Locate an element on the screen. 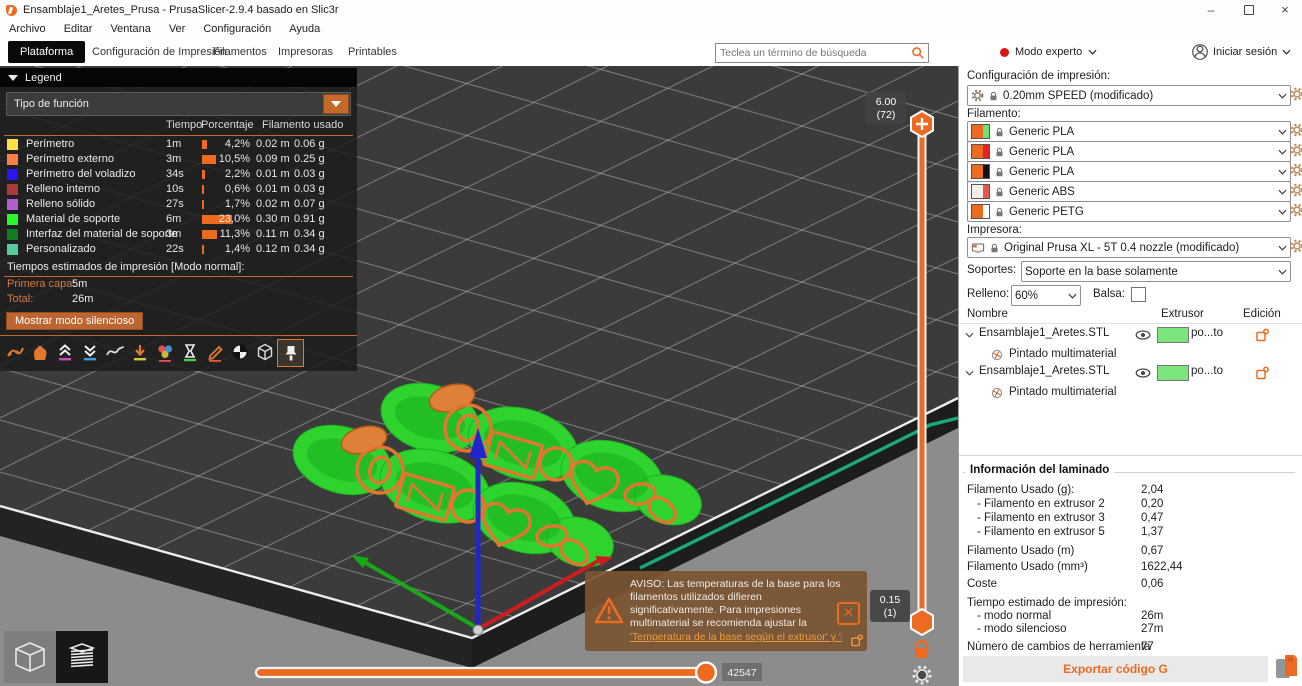  preview-view-button is located at coordinates (82, 657).